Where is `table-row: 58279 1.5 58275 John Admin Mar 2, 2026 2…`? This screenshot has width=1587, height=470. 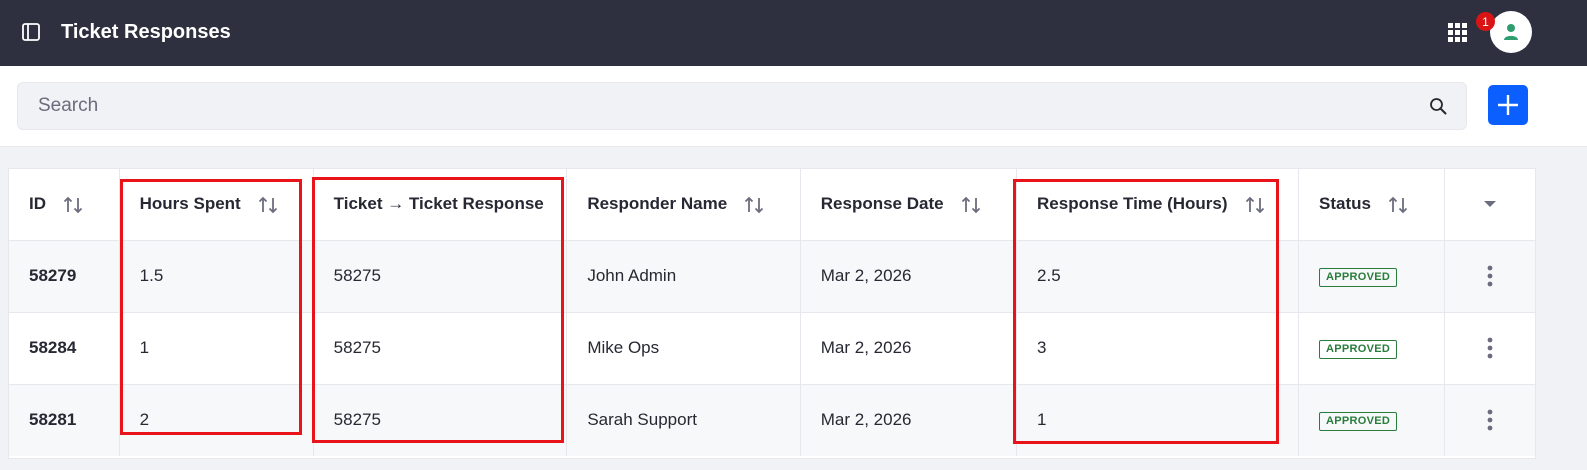 table-row: 58279 1.5 58275 John Admin Mar 2, 2026 2… is located at coordinates (772, 276).